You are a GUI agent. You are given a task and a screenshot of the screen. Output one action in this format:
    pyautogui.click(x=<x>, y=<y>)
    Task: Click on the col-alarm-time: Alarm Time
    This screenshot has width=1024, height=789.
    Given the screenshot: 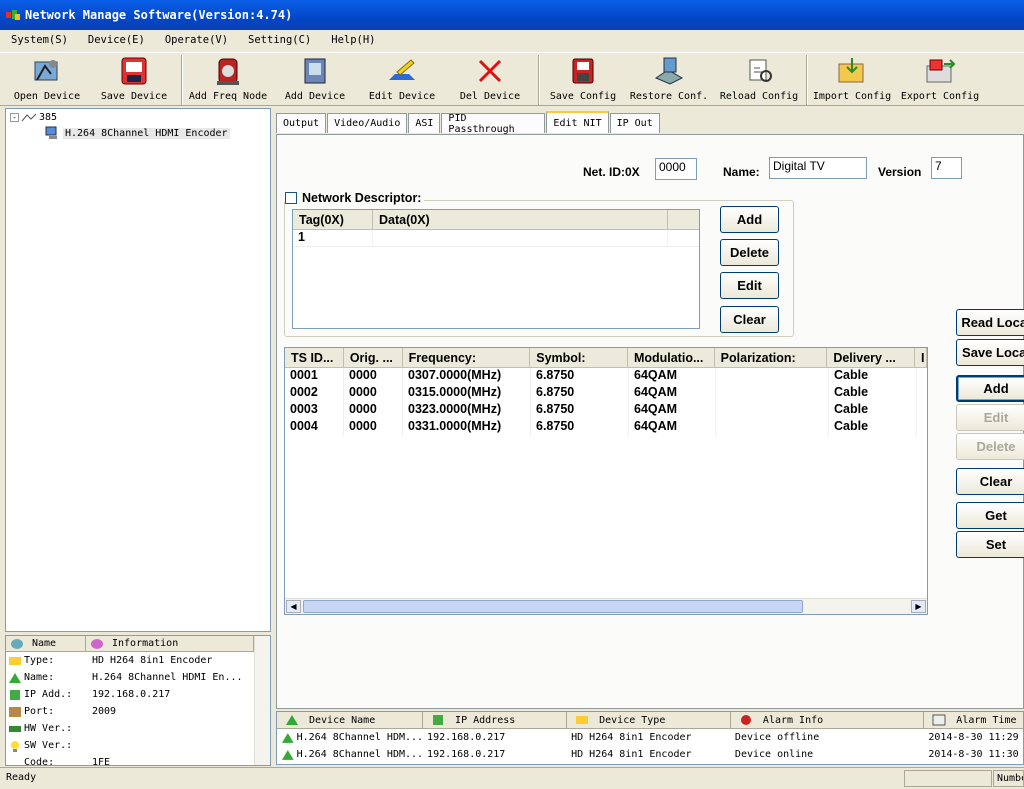 What is the action you would take?
    pyautogui.click(x=973, y=720)
    